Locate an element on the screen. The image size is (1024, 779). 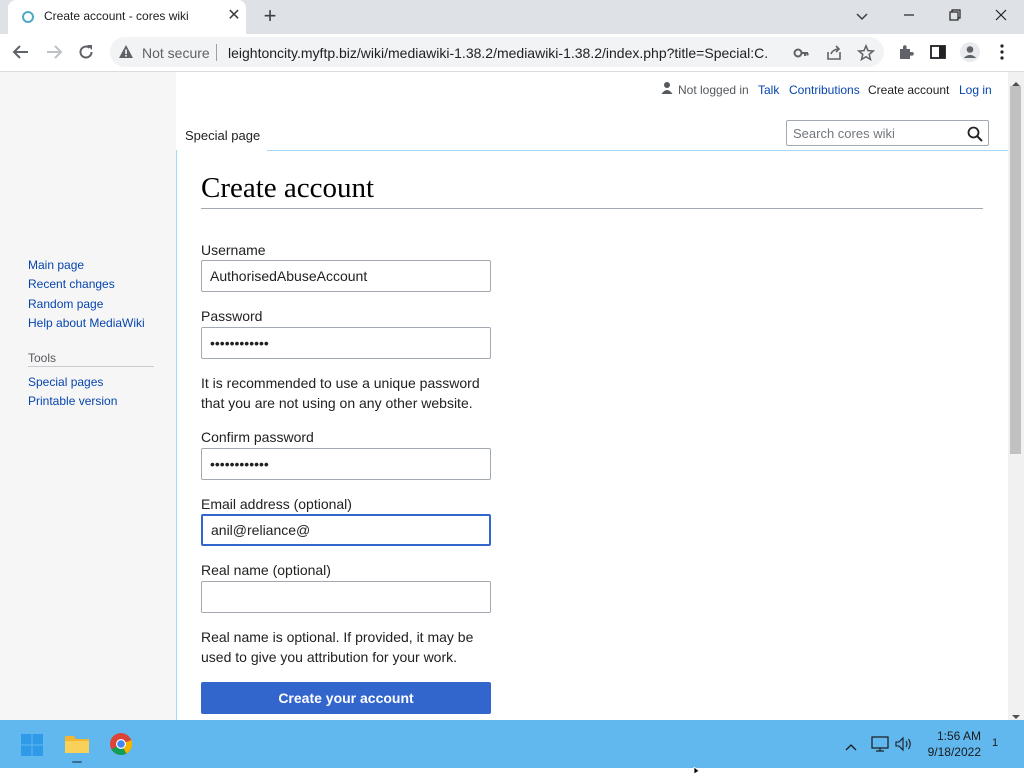
warning-icon is located at coordinates (126, 54).